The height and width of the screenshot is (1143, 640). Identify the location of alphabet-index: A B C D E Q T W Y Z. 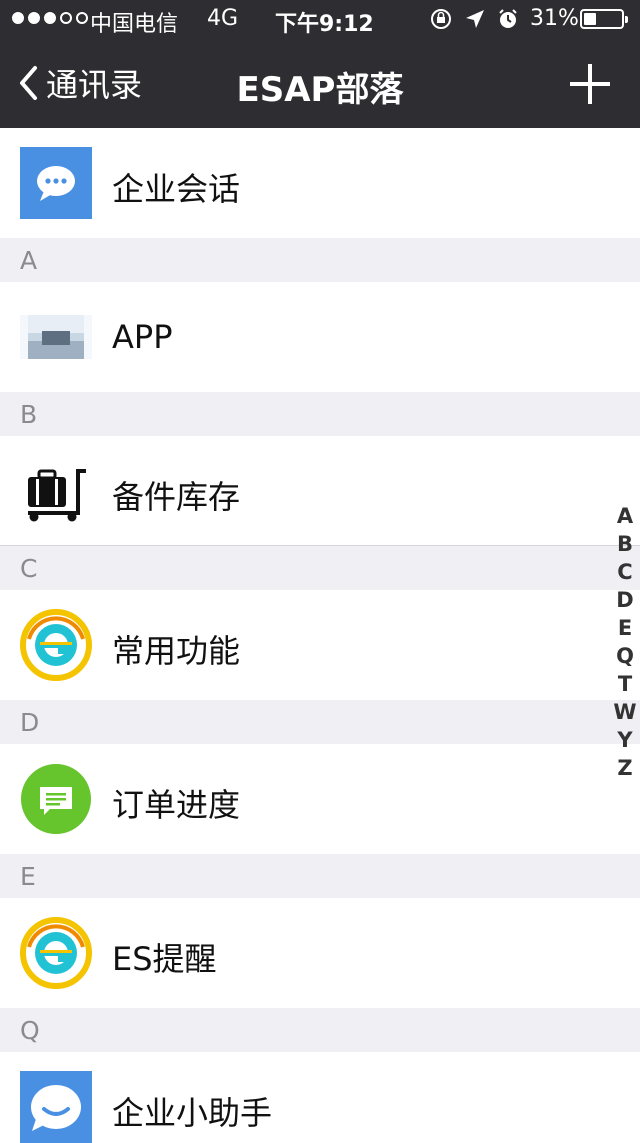
(625, 642).